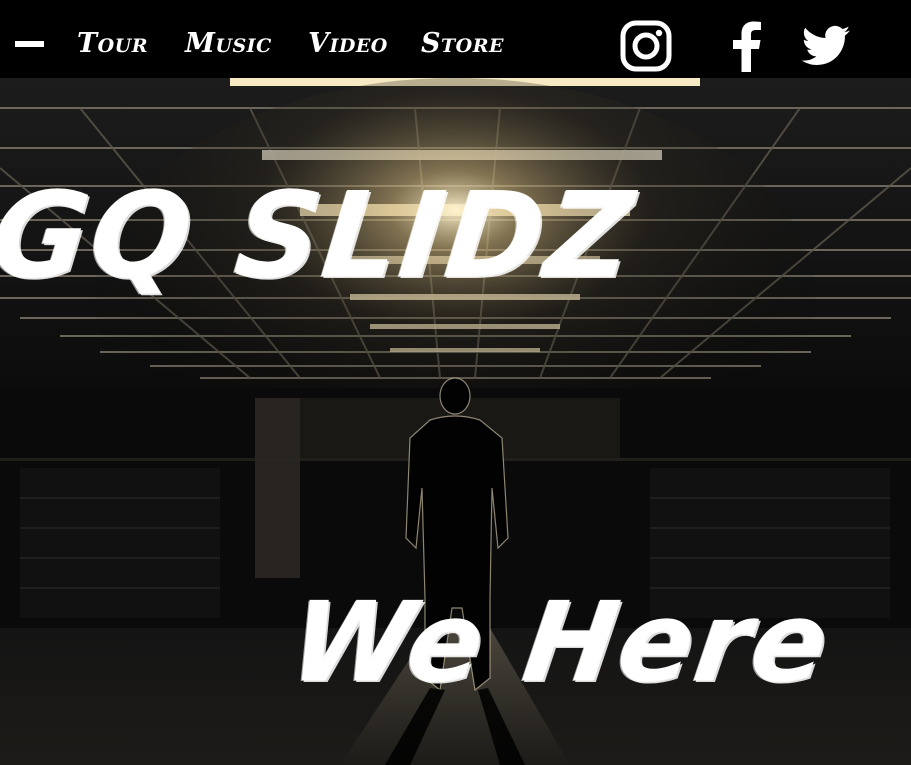 The image size is (911, 765). Describe the element at coordinates (646, 46) in the screenshot. I see `instagram-icon` at that location.